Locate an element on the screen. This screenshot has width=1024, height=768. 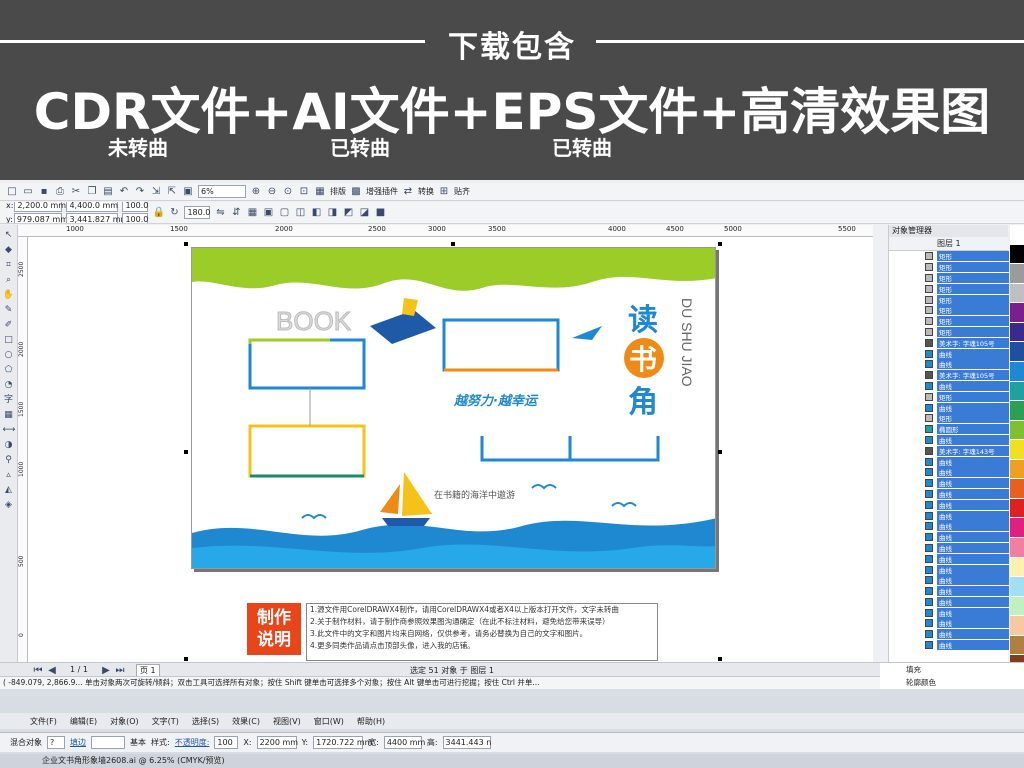
copy-icon: ❐ is located at coordinates (92, 192).